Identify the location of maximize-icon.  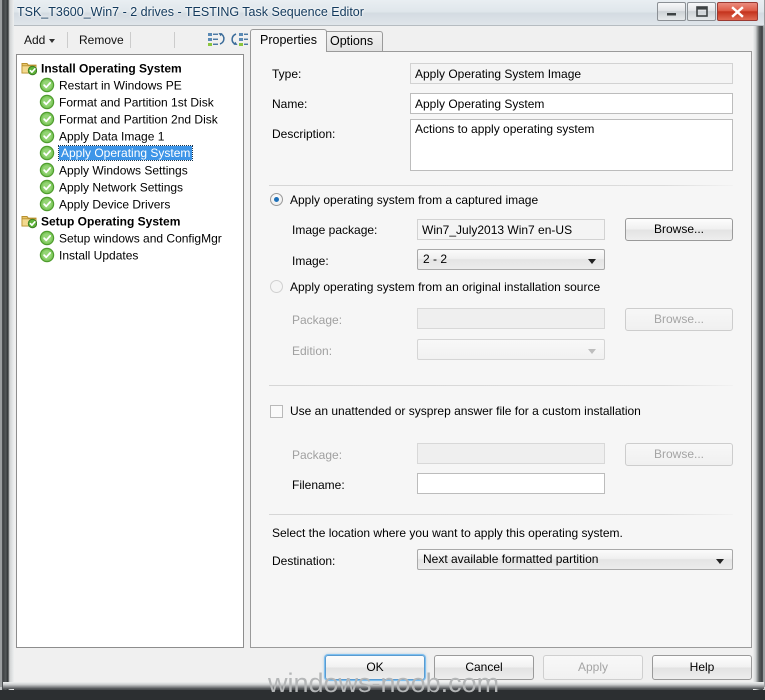
(702, 11).